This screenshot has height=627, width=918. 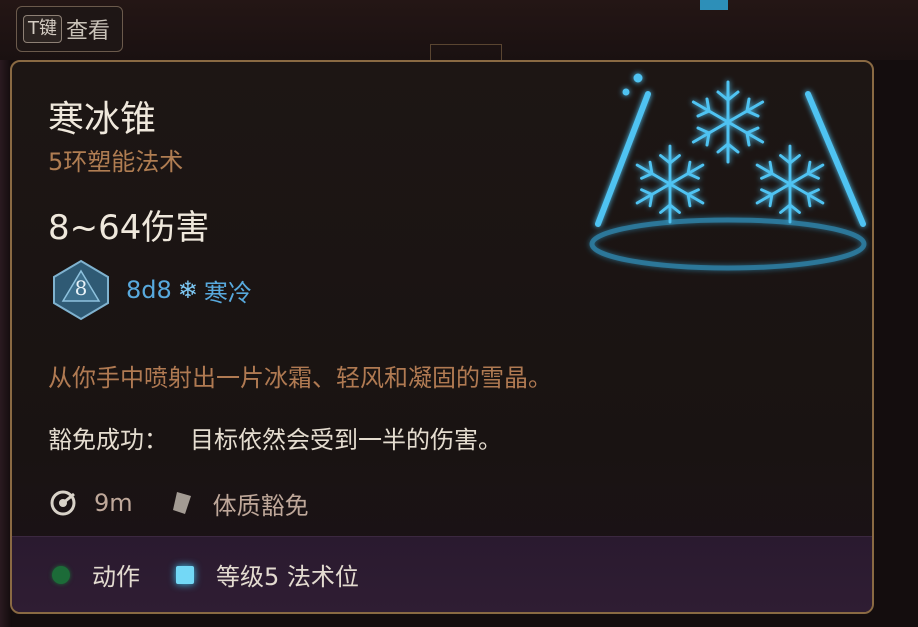 What do you see at coordinates (88, 31) in the screenshot?
I see `key-hint-label: 查看` at bounding box center [88, 31].